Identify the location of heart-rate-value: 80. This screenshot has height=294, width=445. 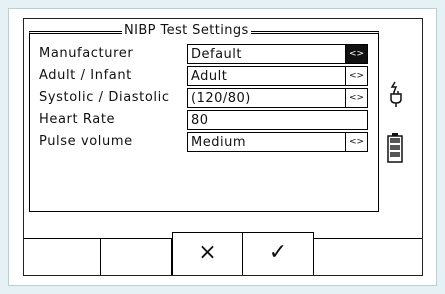
(200, 120).